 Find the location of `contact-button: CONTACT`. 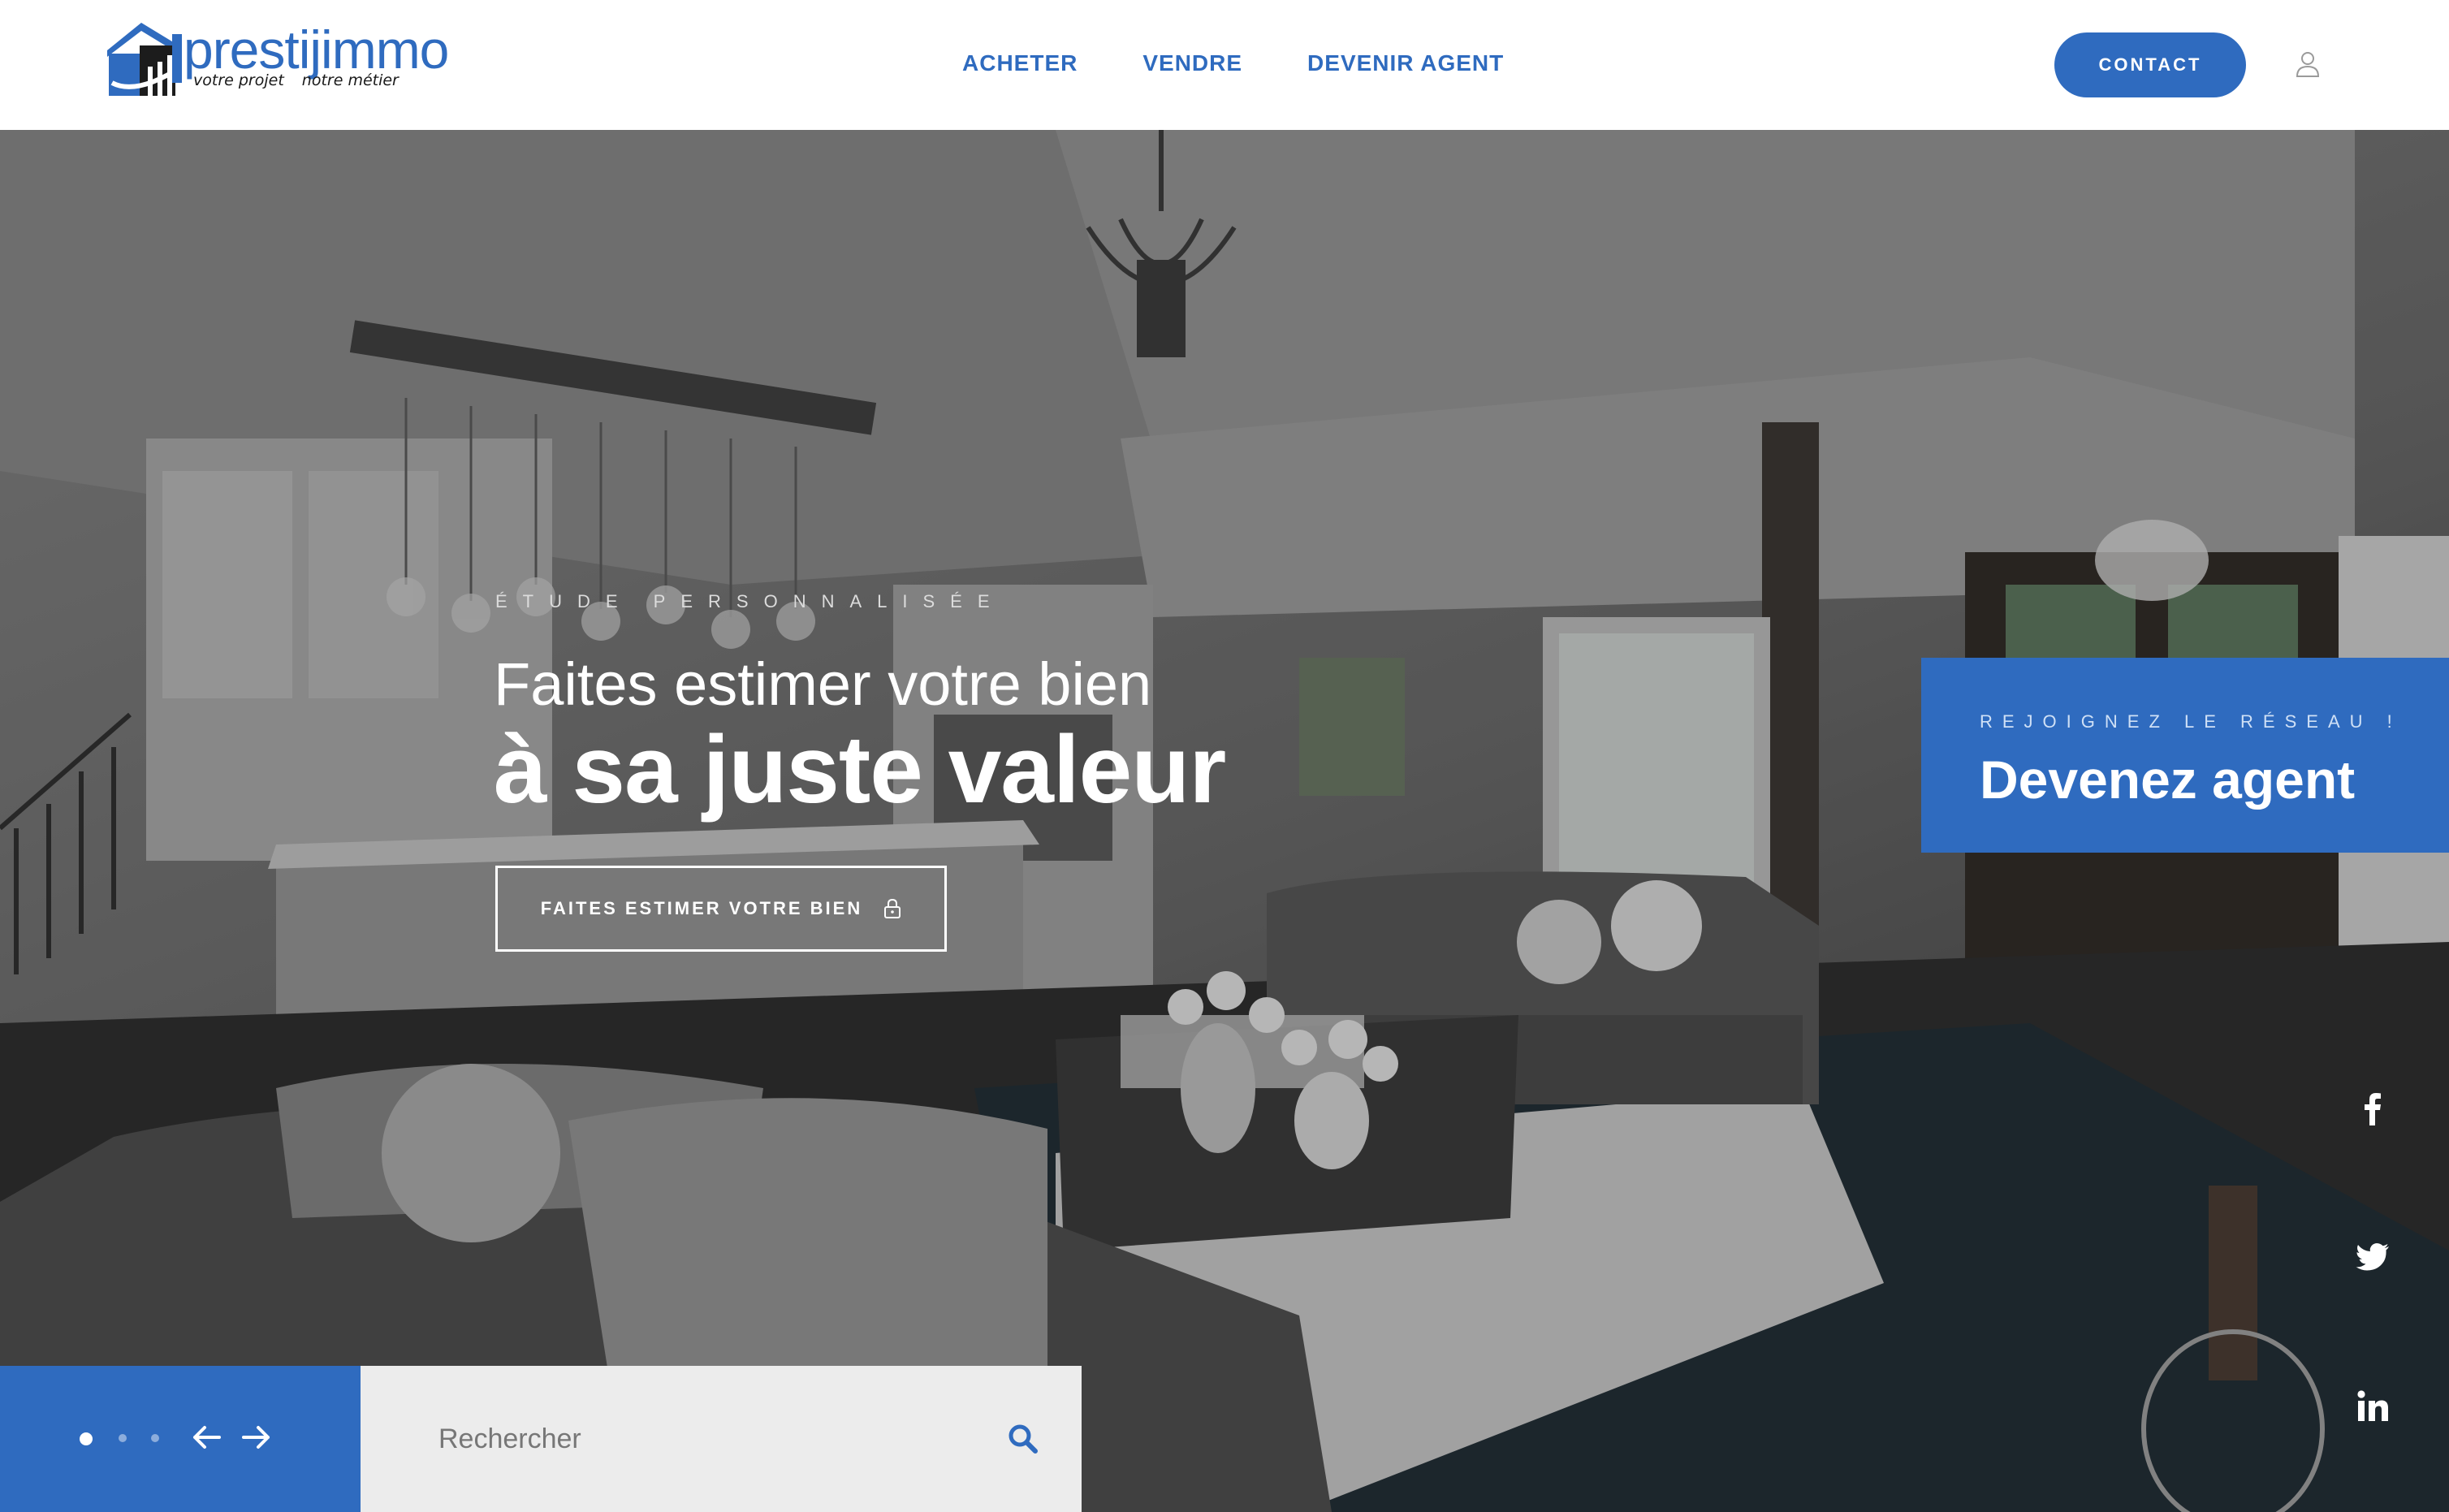

contact-button: CONTACT is located at coordinates (2150, 64).